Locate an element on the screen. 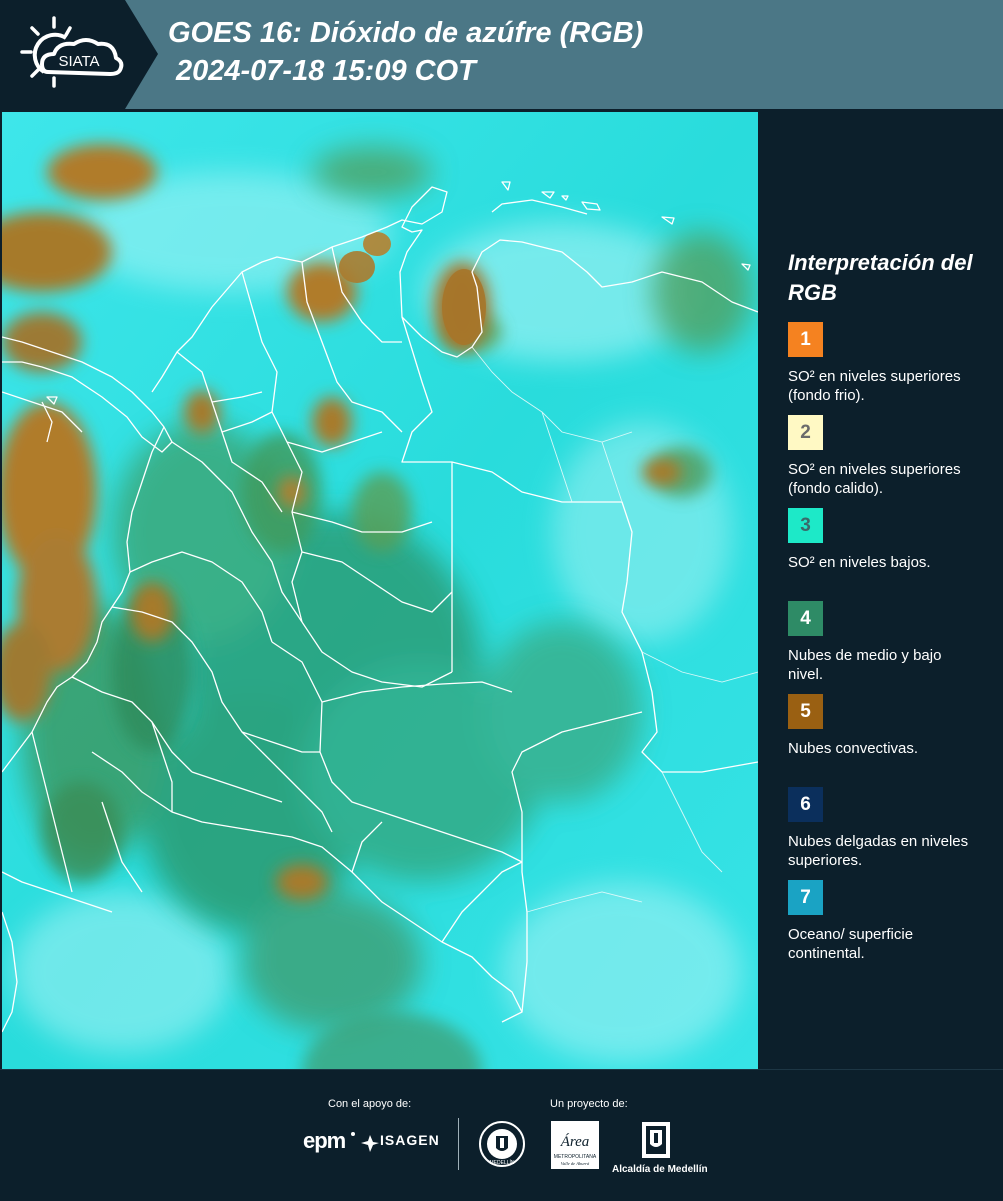  epm-logo: epm is located at coordinates (324, 1140).